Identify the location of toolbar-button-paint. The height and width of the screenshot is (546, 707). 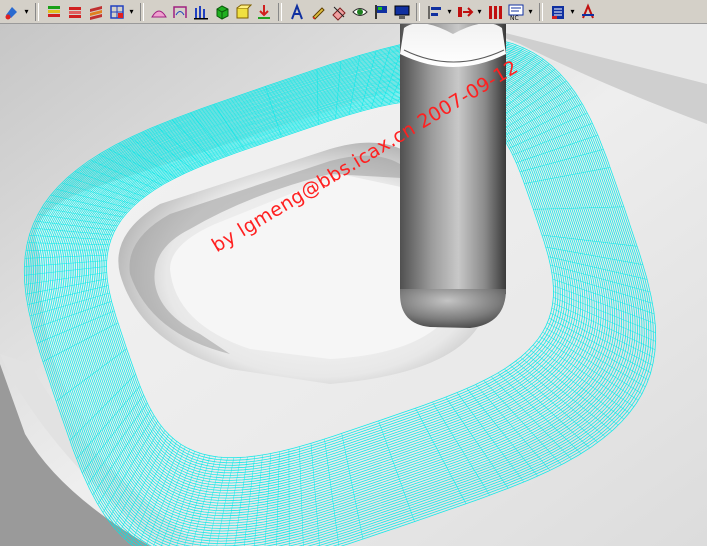
(11, 12).